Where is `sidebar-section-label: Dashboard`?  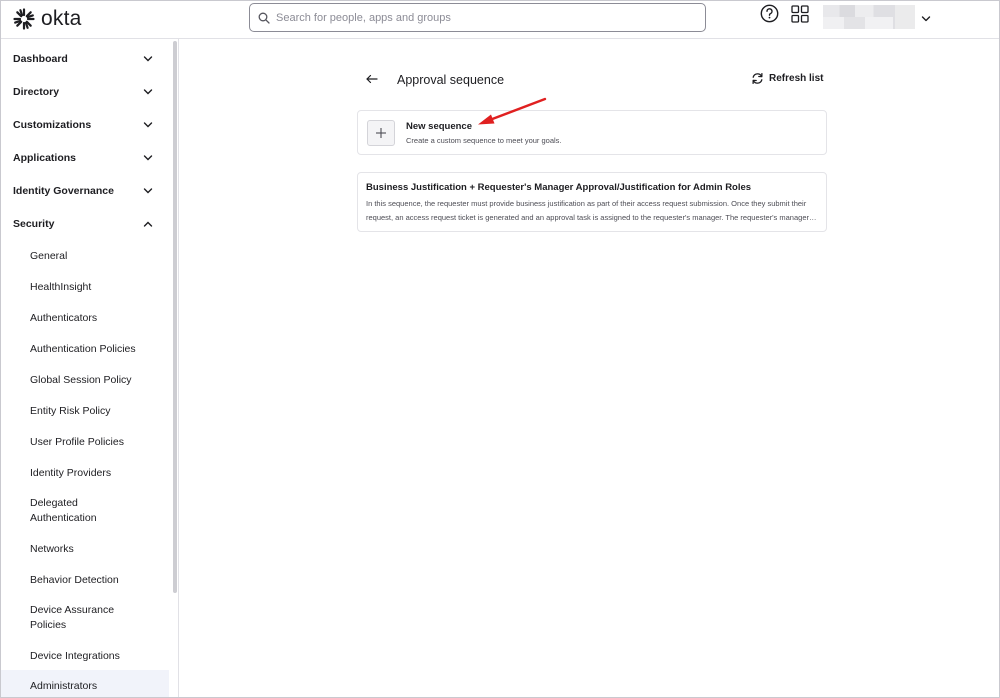 sidebar-section-label: Dashboard is located at coordinates (40, 58).